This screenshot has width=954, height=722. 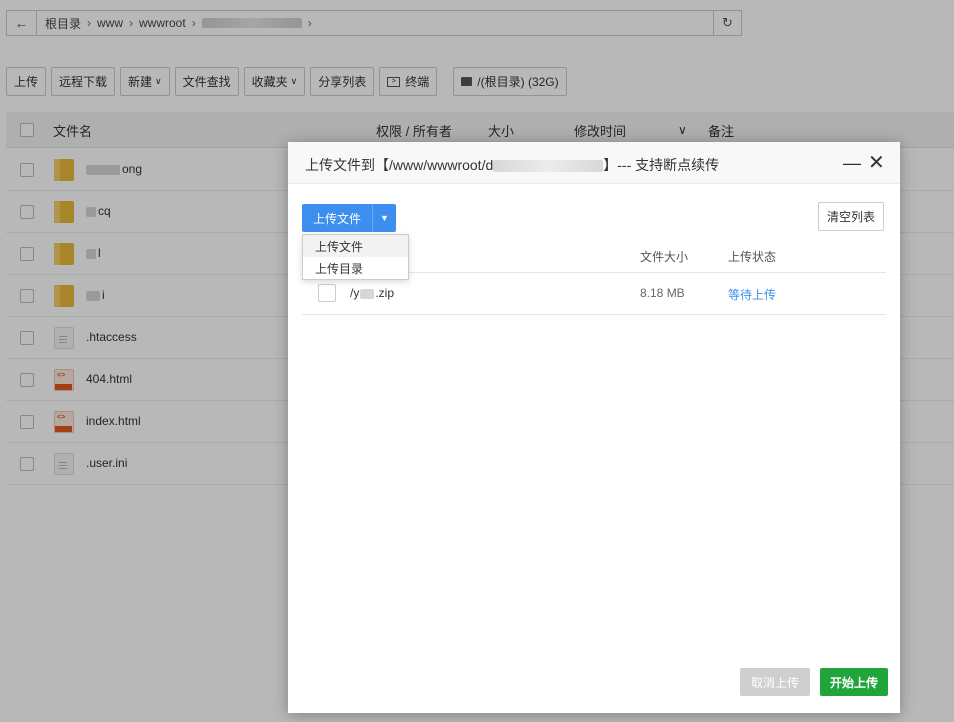 I want to click on dialog-header: 上传文件到【/www/wwwroot/d 】--- 支持断点续传 — ✕, so click(x=594, y=163).